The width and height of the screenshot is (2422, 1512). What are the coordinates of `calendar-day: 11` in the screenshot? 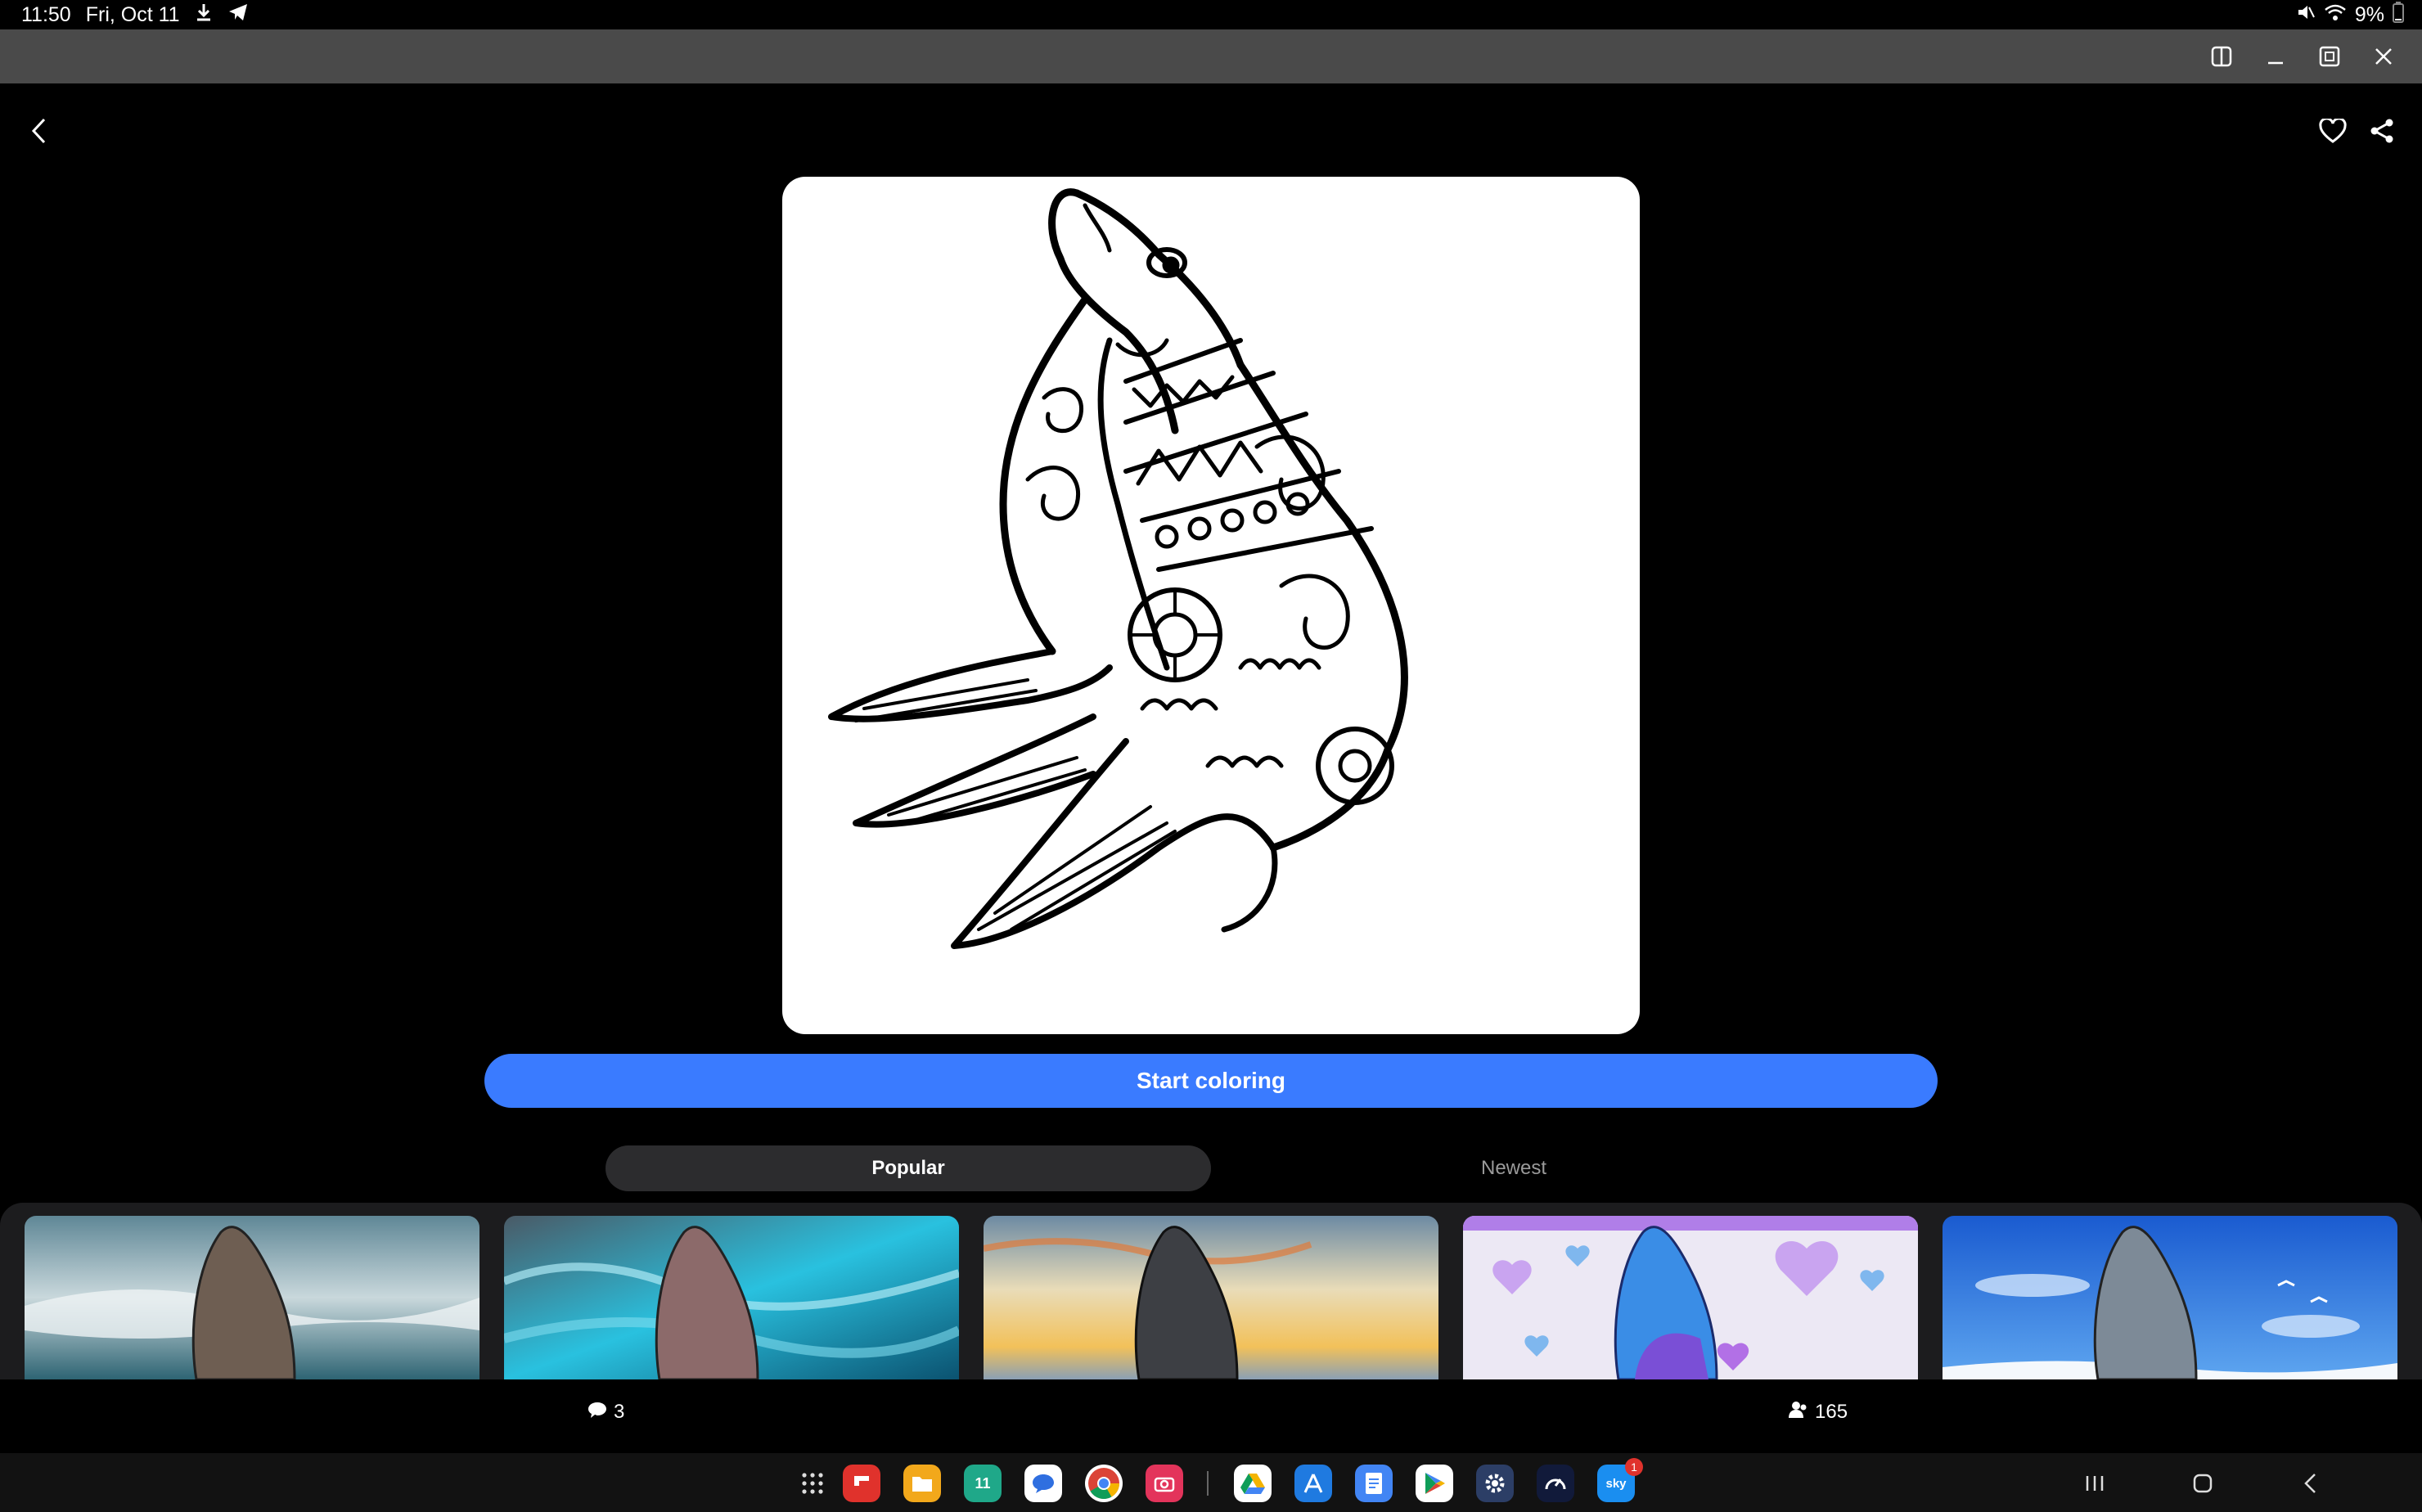 It's located at (983, 1483).